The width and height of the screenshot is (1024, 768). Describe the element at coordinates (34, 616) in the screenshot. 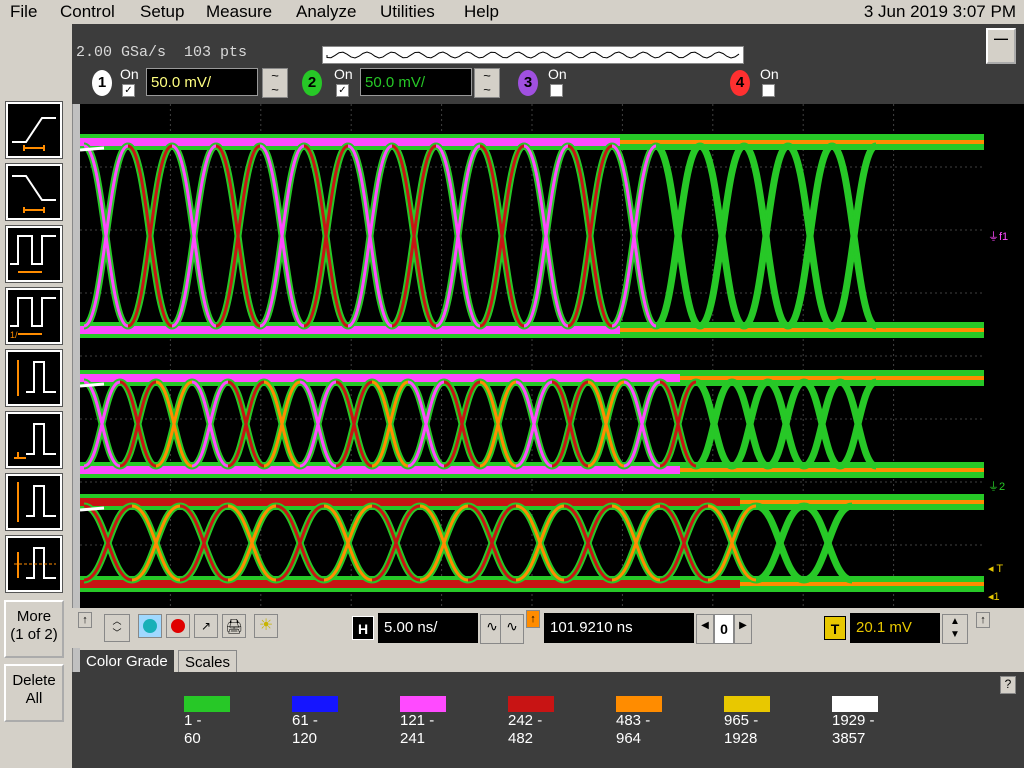

I see `more-label: More` at that location.